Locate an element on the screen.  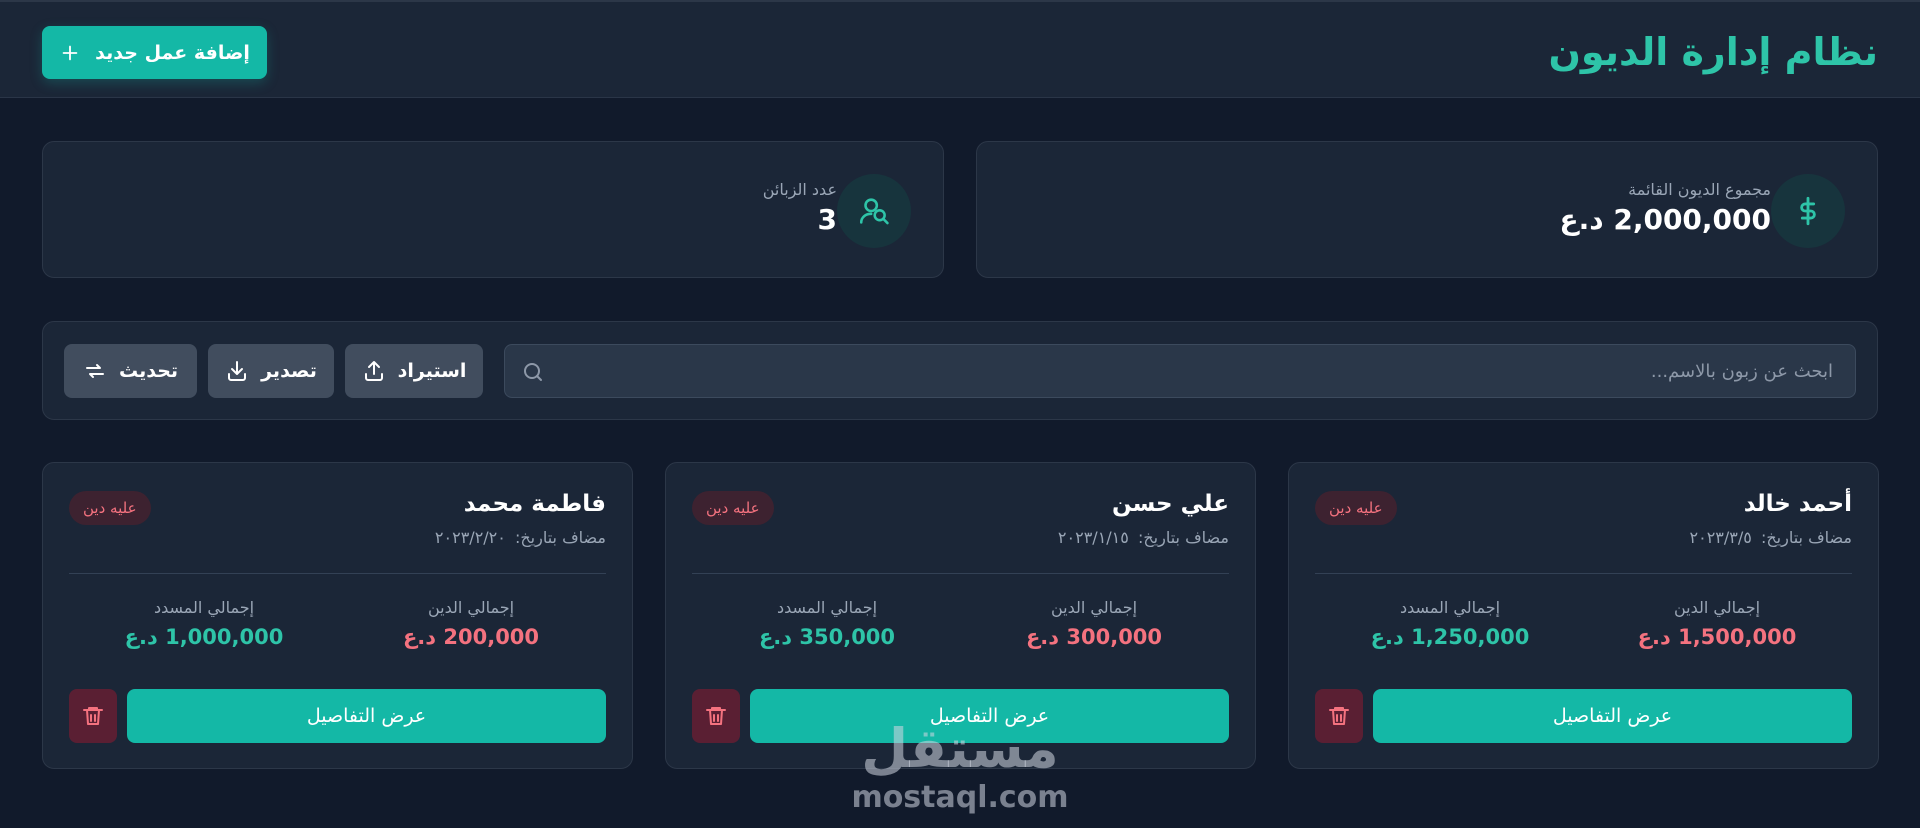
add-new-button-label: إضافة عمل جديد is located at coordinates (172, 52).